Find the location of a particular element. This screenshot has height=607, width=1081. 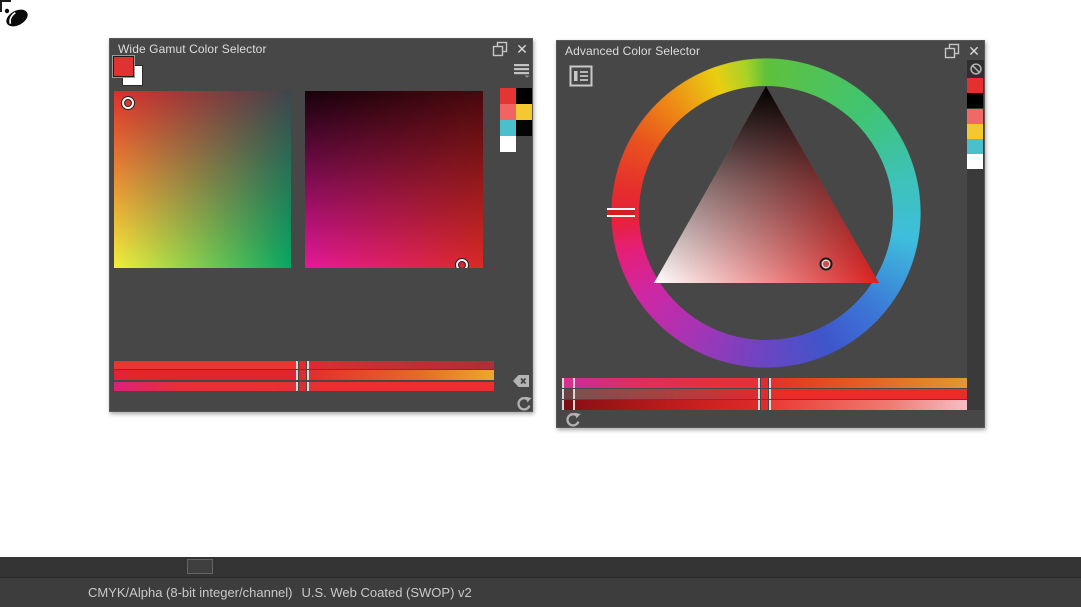

backspace-clear-icon is located at coordinates (521, 381).